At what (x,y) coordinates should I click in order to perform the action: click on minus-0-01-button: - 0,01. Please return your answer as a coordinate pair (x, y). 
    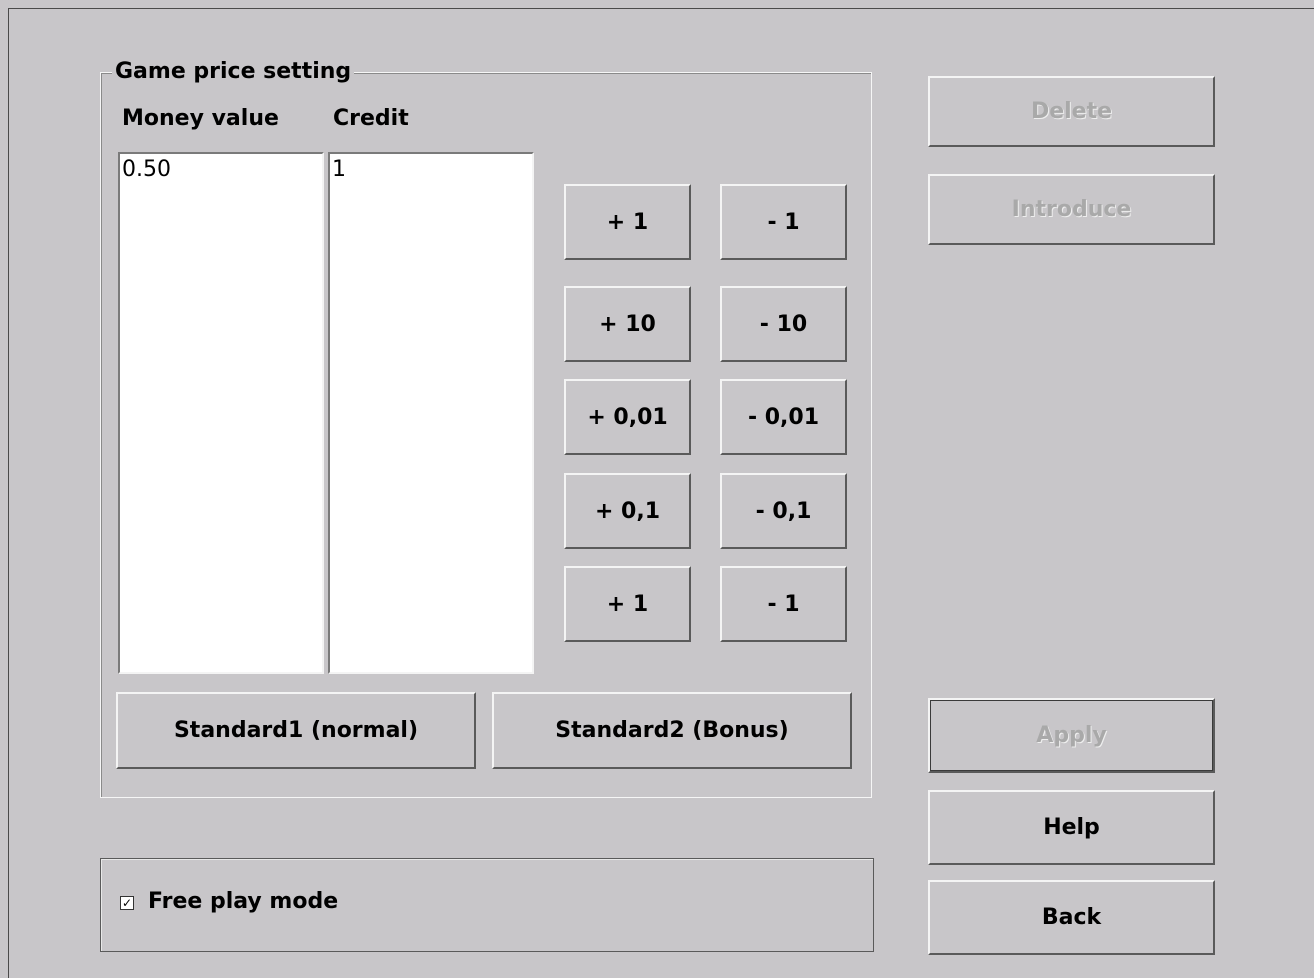
    Looking at the image, I should click on (783, 417).